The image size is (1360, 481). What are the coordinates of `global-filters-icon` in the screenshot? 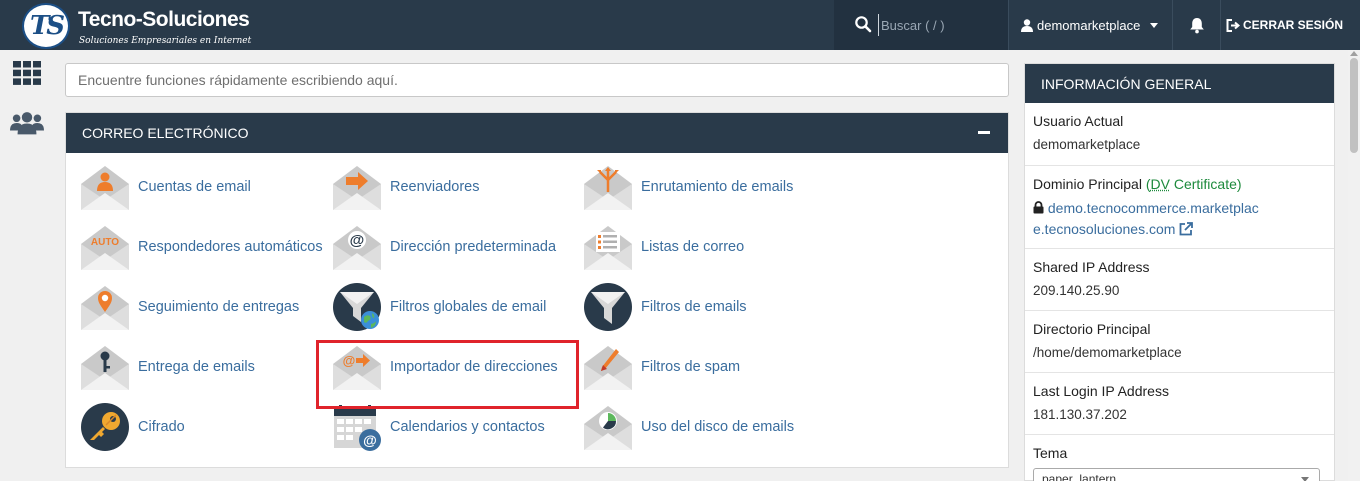 It's located at (357, 307).